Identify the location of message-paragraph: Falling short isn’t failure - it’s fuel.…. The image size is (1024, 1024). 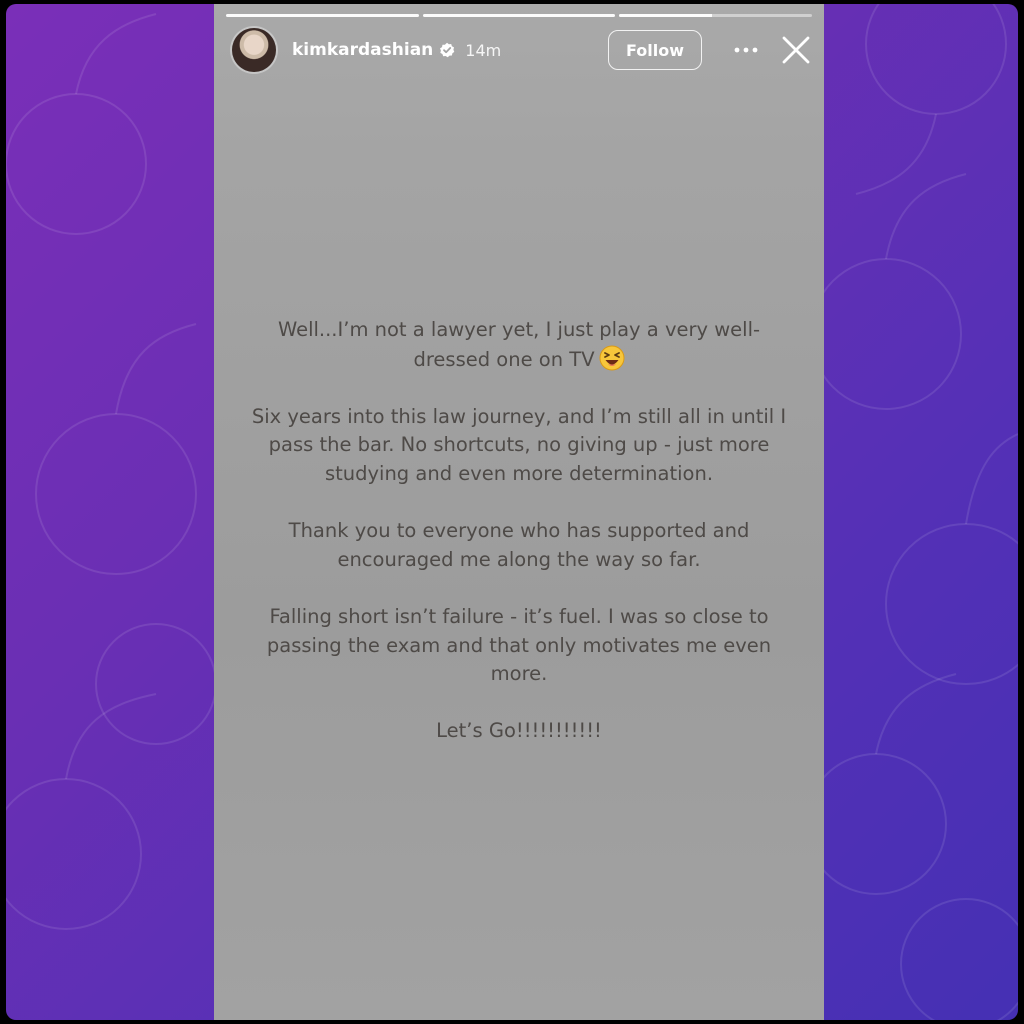
(519, 645).